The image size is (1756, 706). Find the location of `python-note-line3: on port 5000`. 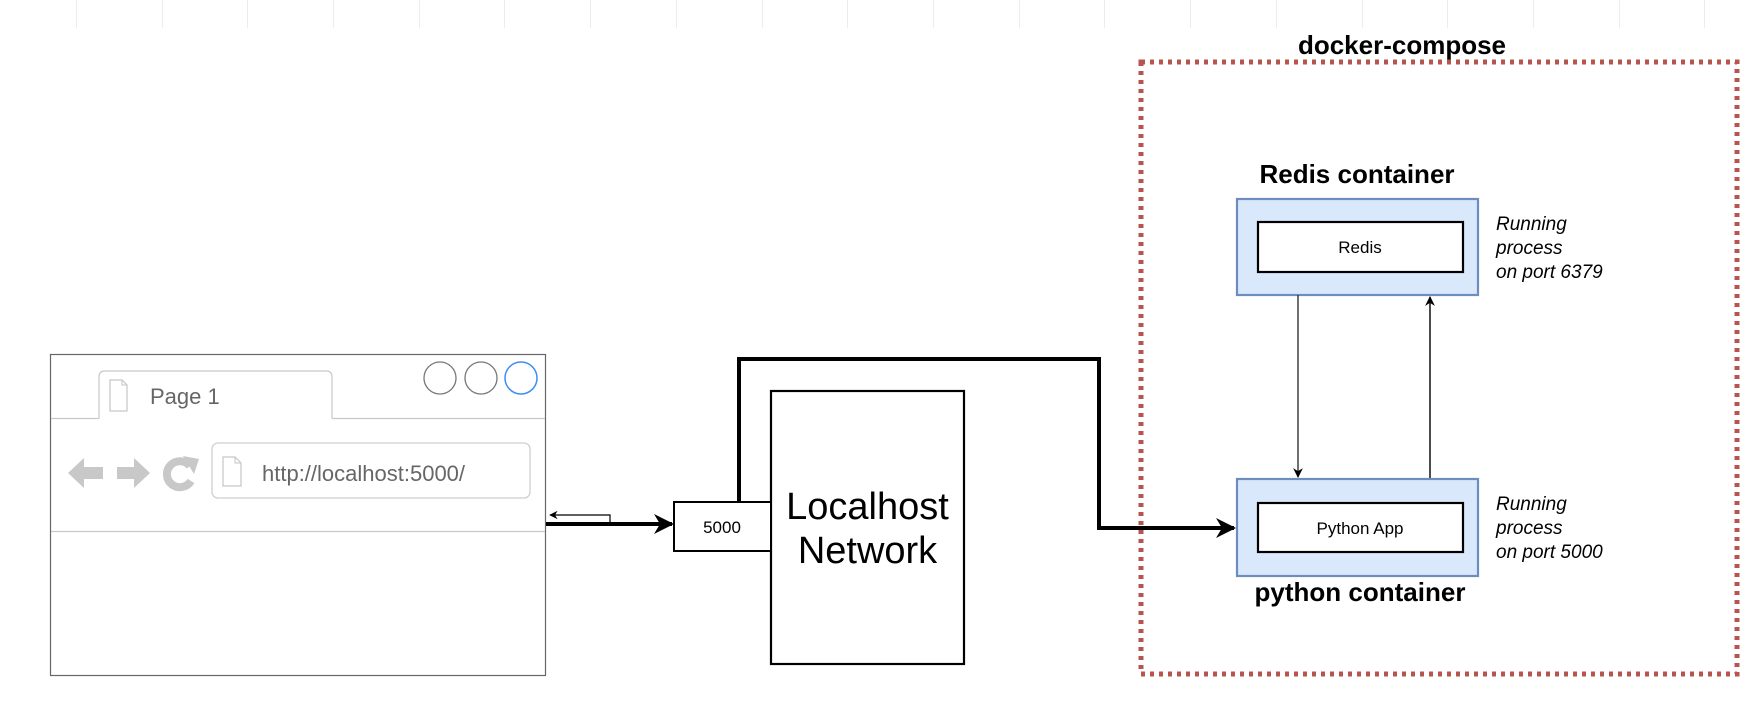

python-note-line3: on port 5000 is located at coordinates (1549, 552).